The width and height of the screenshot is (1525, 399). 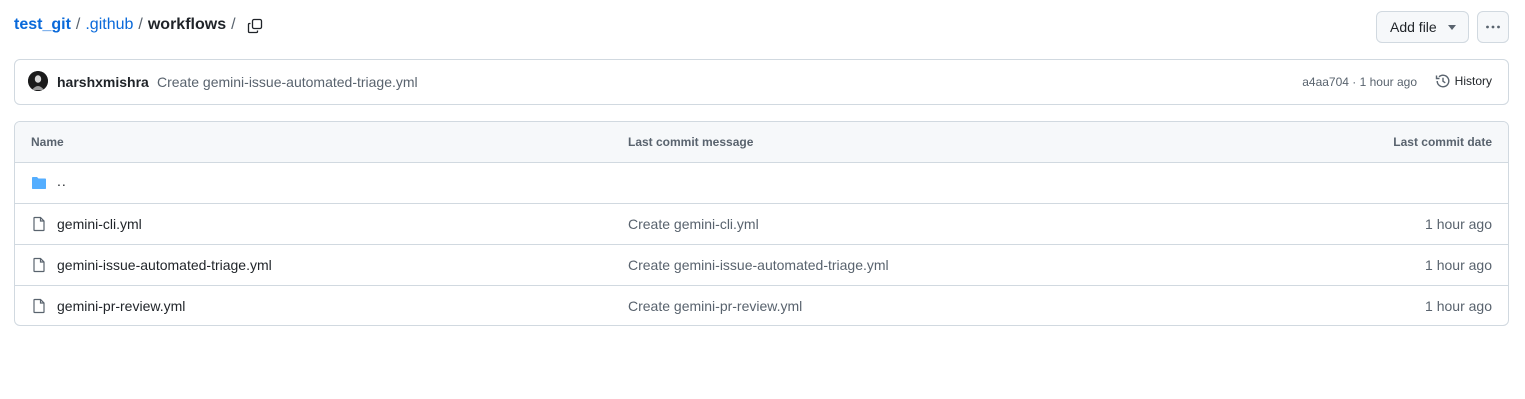 I want to click on header-last-commit-date: Last commit date, so click(x=1442, y=142).